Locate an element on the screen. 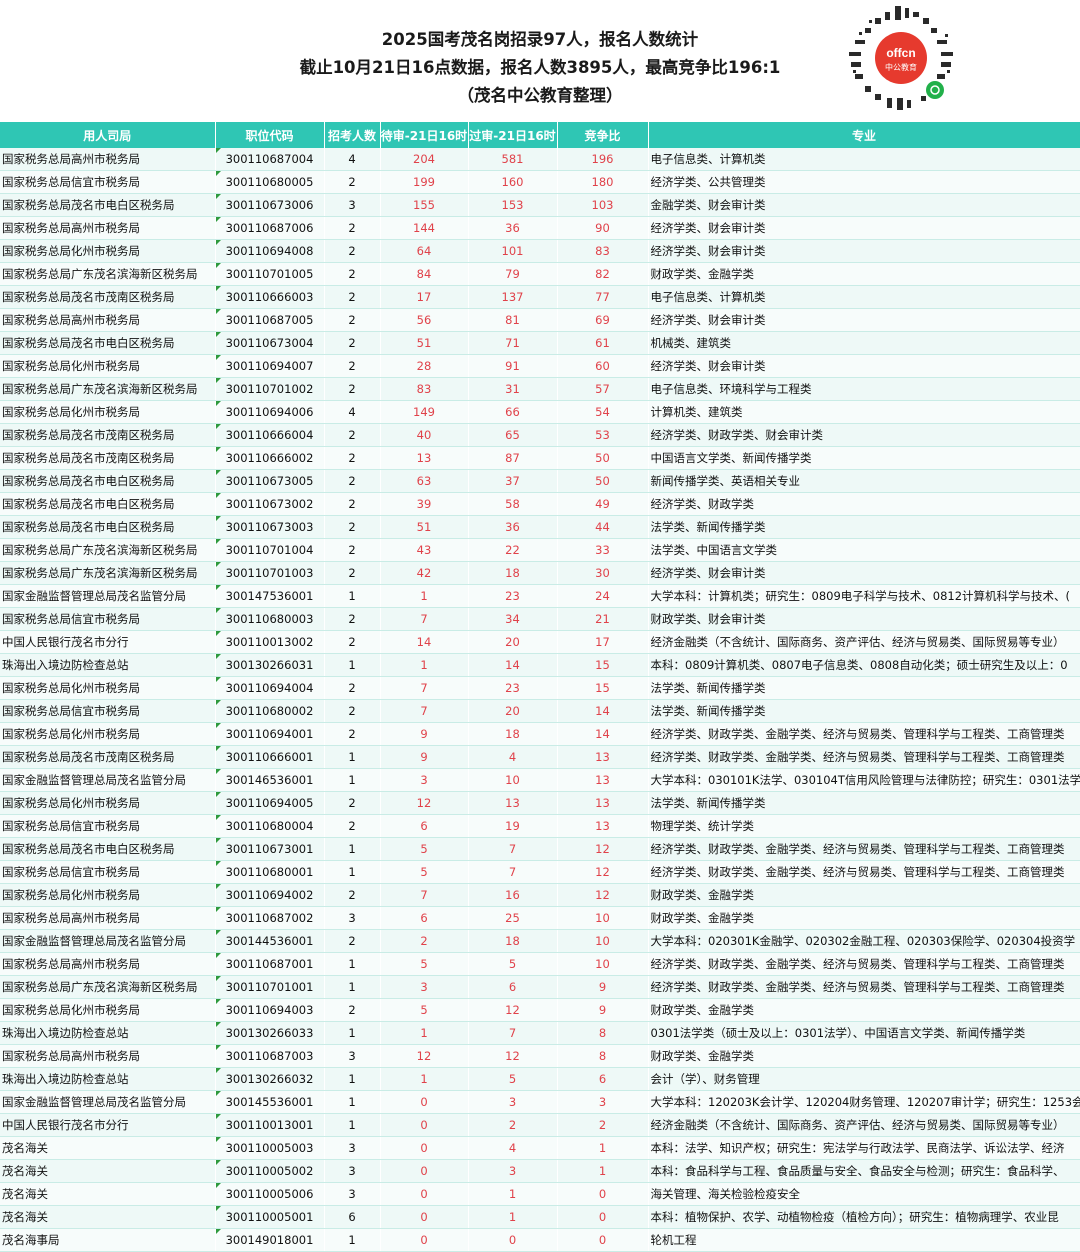 The width and height of the screenshot is (1080, 1252). cell-major: 大学本科：计算机类；研究生：0809电子科学与技术、0812计算机科学与技术、( is located at coordinates (864, 596).